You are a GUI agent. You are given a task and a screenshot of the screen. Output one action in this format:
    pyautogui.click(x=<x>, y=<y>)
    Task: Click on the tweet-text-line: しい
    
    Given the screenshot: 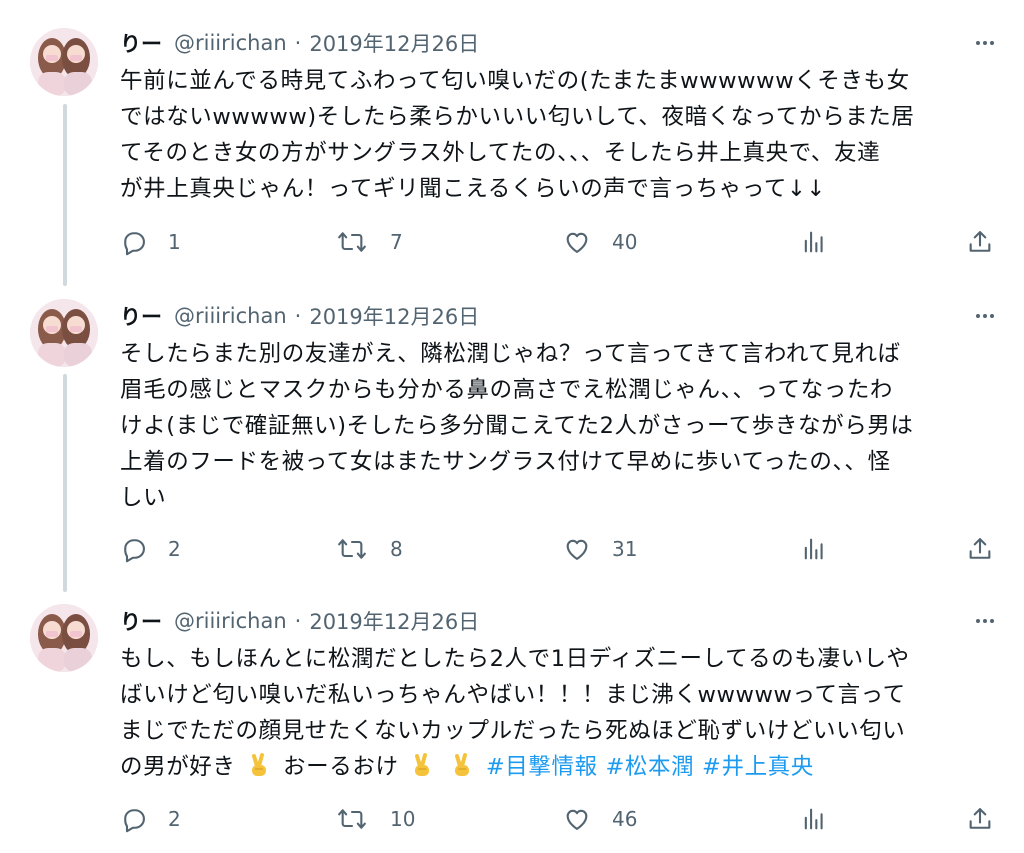 What is the action you would take?
    pyautogui.click(x=143, y=498)
    